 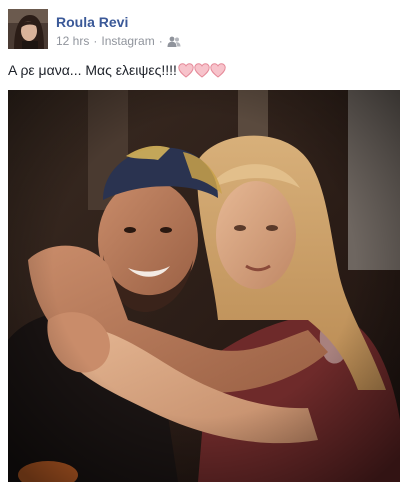 I want to click on post-source-link: Instagram, so click(x=127, y=41).